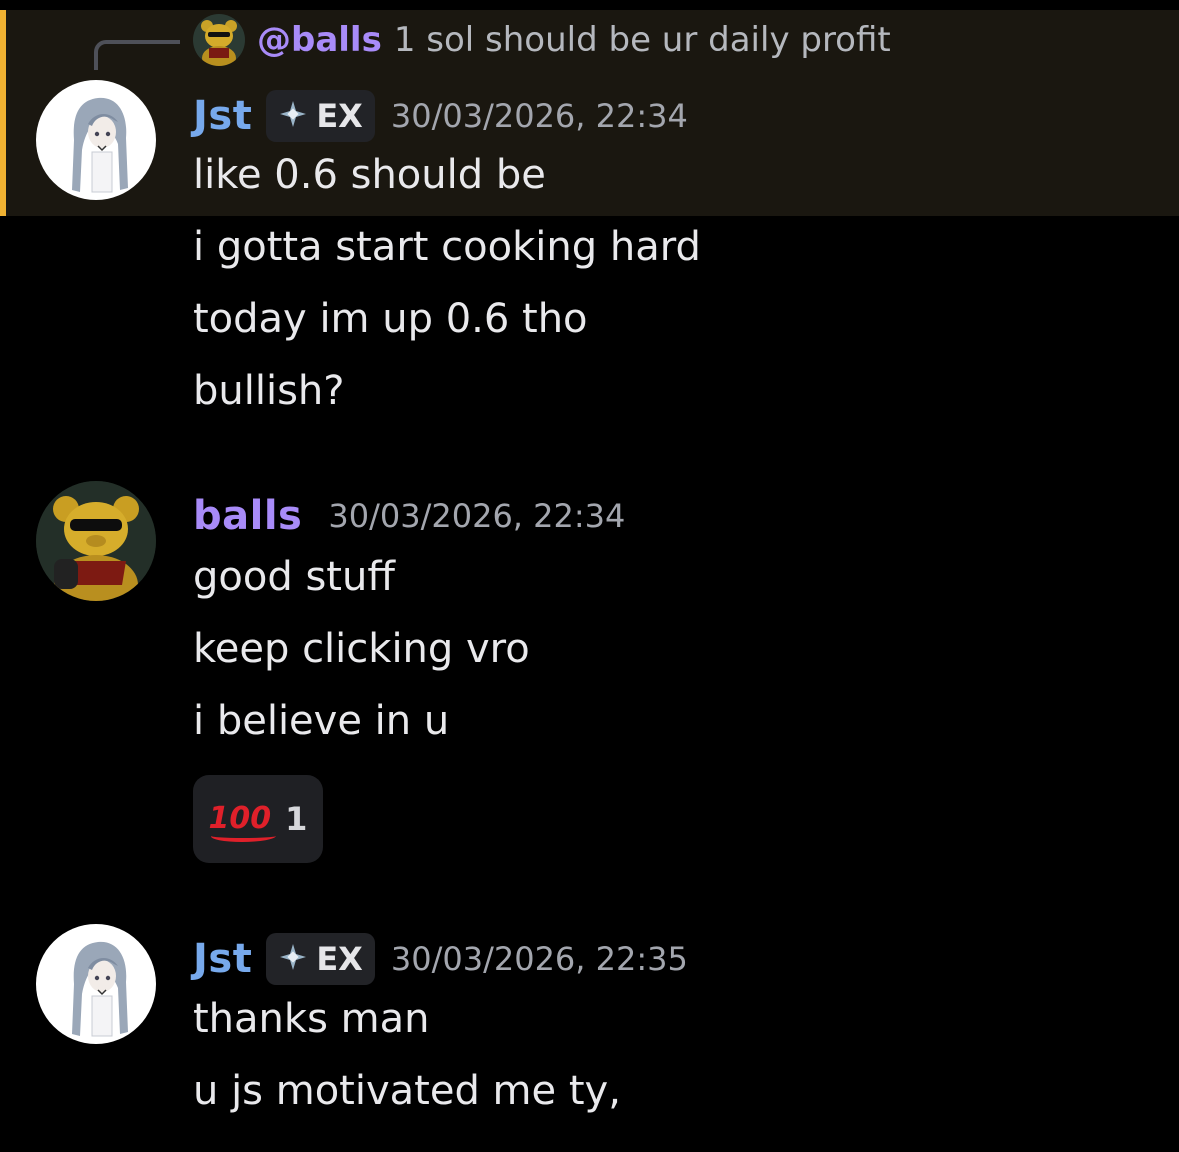 The height and width of the screenshot is (1152, 1179). I want to click on hundred-points-icon: 100, so click(240, 818).